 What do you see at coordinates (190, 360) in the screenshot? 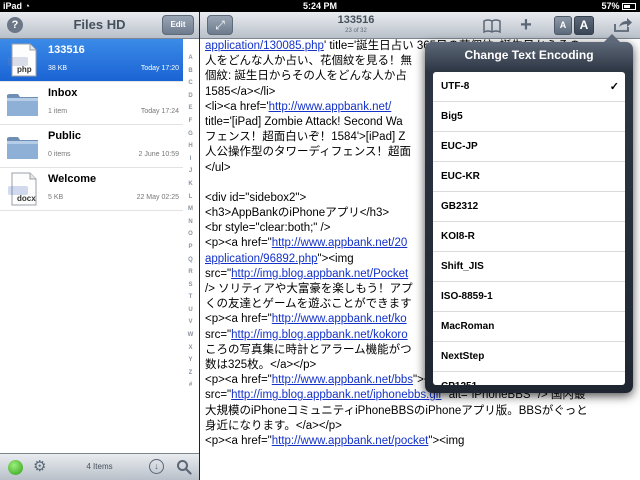
I see `index-letter: Y` at bounding box center [190, 360].